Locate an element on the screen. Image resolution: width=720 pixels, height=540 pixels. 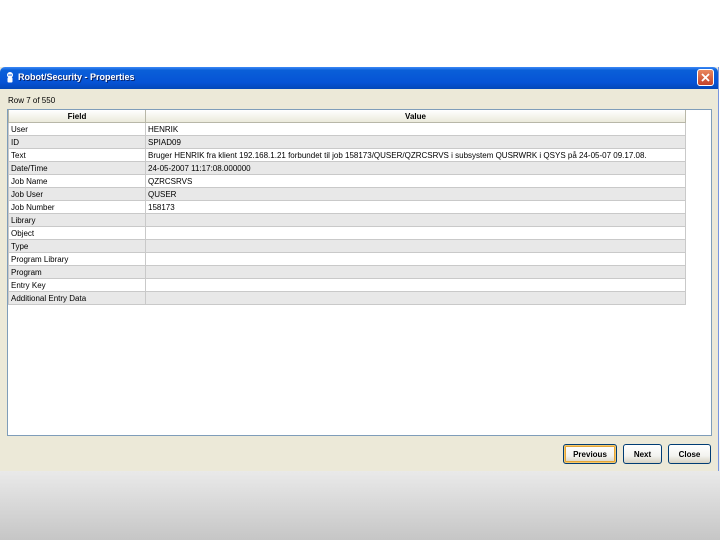
field-cell: Program is located at coordinates (77, 272).